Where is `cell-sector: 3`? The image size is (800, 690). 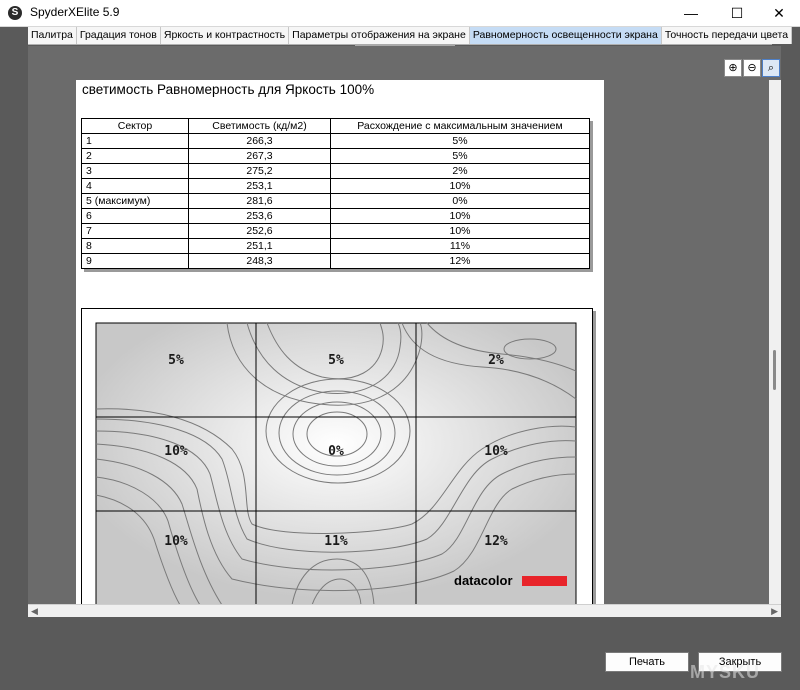
cell-sector: 3 is located at coordinates (135, 171).